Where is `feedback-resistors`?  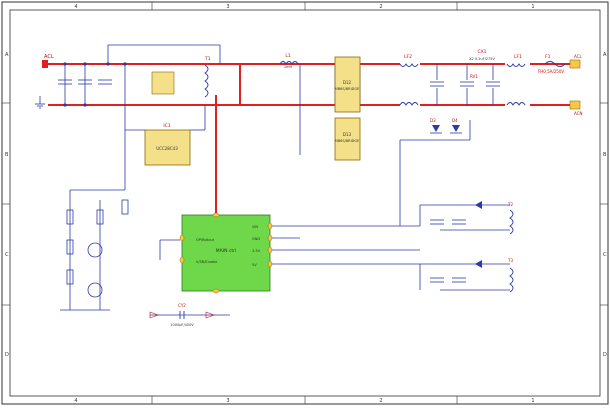 feedback-resistors is located at coordinates (97, 242).